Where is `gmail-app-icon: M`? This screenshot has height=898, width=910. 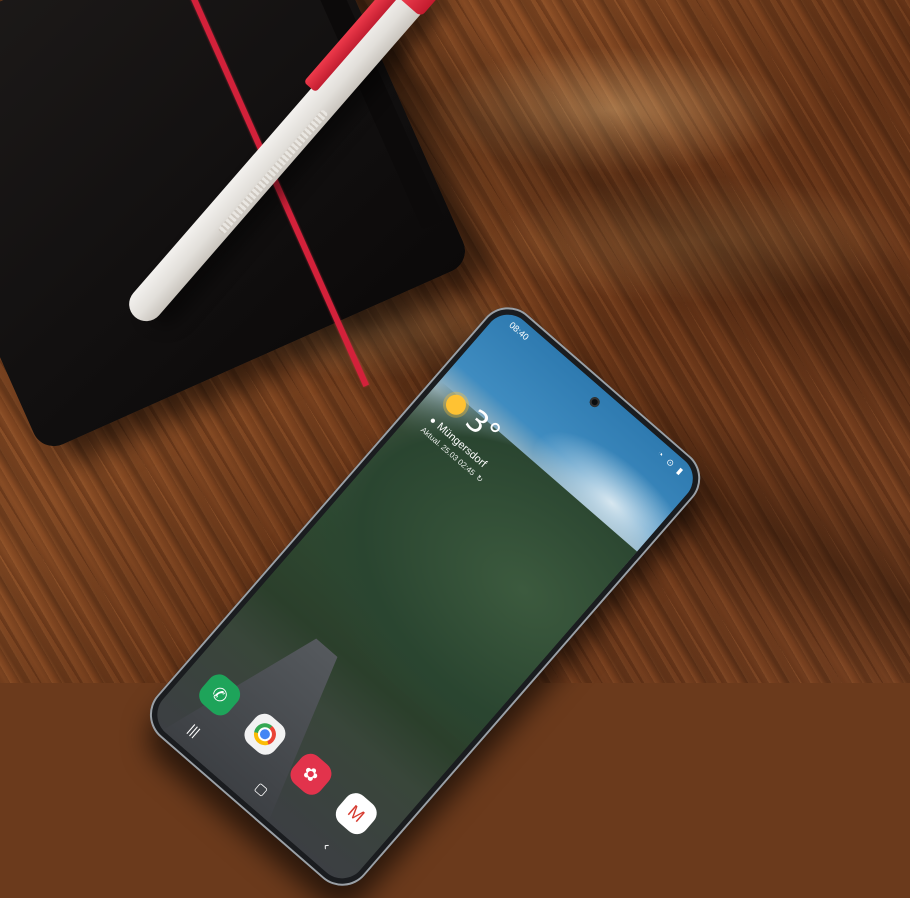 gmail-app-icon: M is located at coordinates (356, 814).